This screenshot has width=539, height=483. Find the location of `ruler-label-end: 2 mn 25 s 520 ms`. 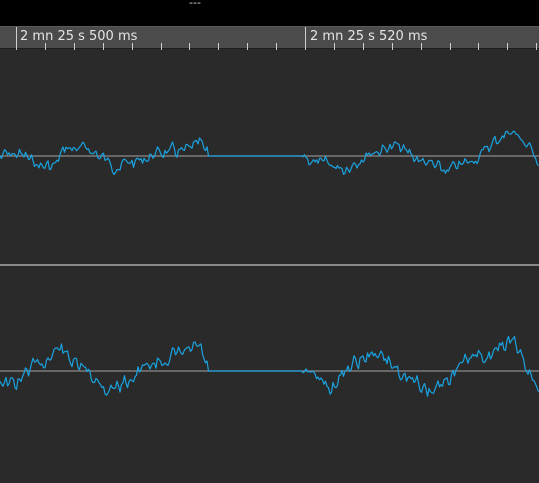

ruler-label-end: 2 mn 25 s 520 ms is located at coordinates (369, 36).